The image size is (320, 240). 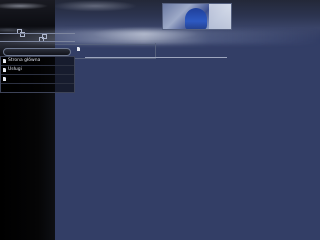 I want to click on nav-item-blank, so click(x=37, y=79).